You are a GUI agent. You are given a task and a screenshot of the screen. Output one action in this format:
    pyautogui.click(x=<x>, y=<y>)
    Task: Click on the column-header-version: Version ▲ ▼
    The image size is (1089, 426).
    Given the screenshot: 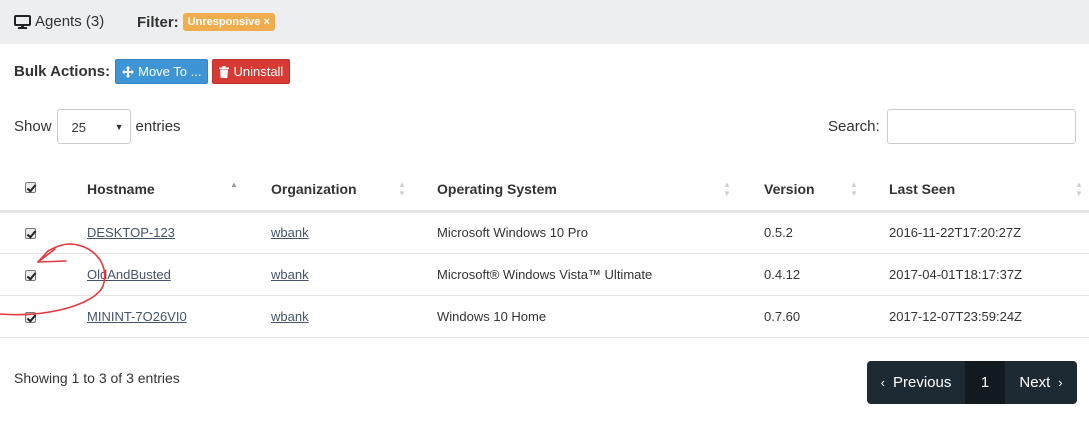 What is the action you would take?
    pyautogui.click(x=826, y=190)
    